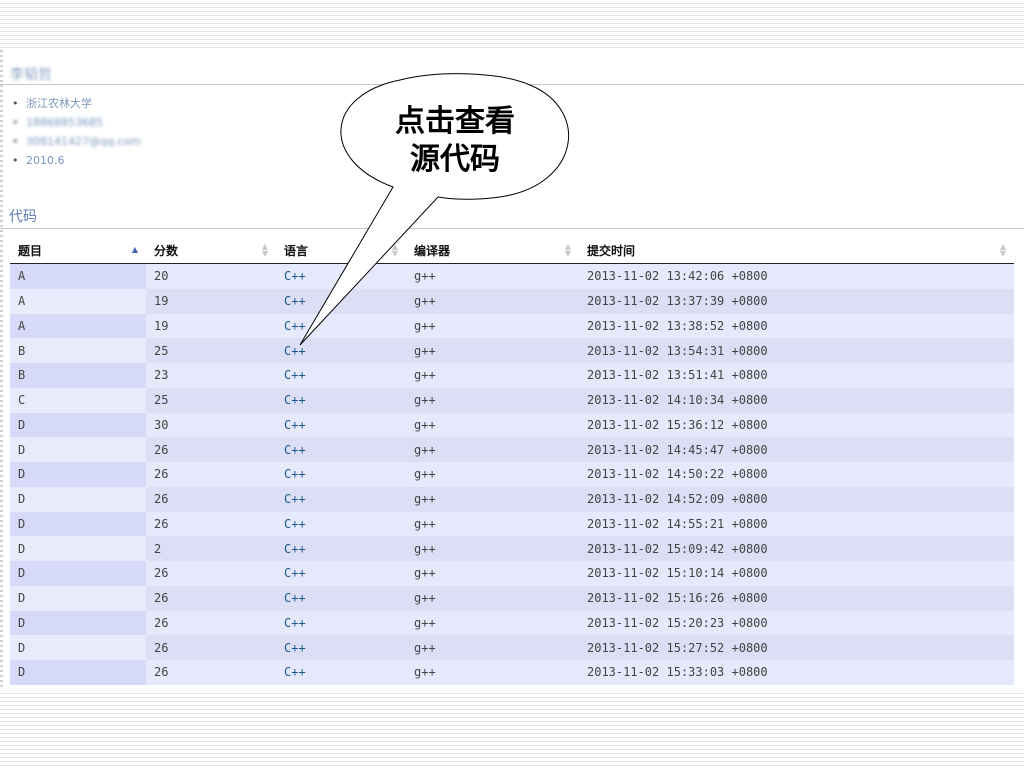 The image size is (1024, 768). Describe the element at coordinates (796, 623) in the screenshot. I see `cell-submit-time: 2013-11-02 15:20:23 +0800` at that location.